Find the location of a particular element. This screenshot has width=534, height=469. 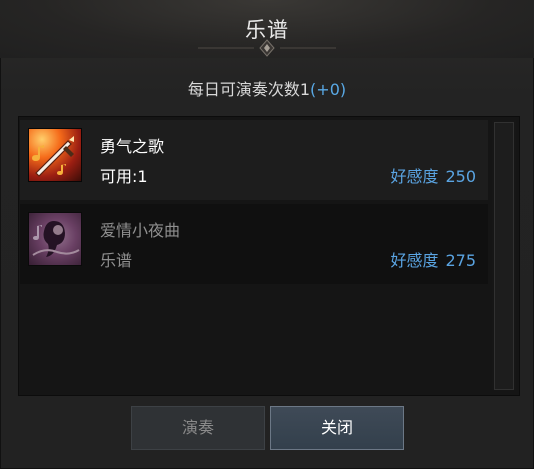

serenade-figure-icon is located at coordinates (55, 239).